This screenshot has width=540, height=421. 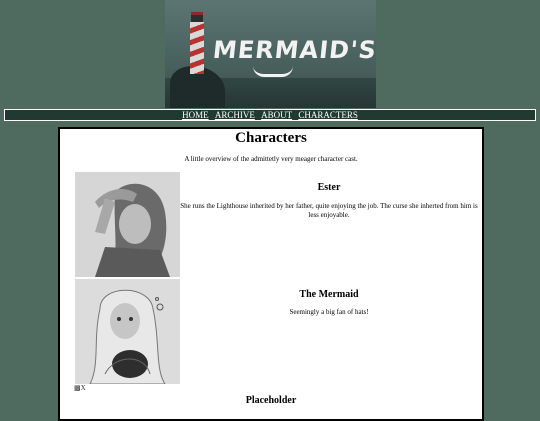 What do you see at coordinates (197, 48) in the screenshot?
I see `lighthouse-icon` at bounding box center [197, 48].